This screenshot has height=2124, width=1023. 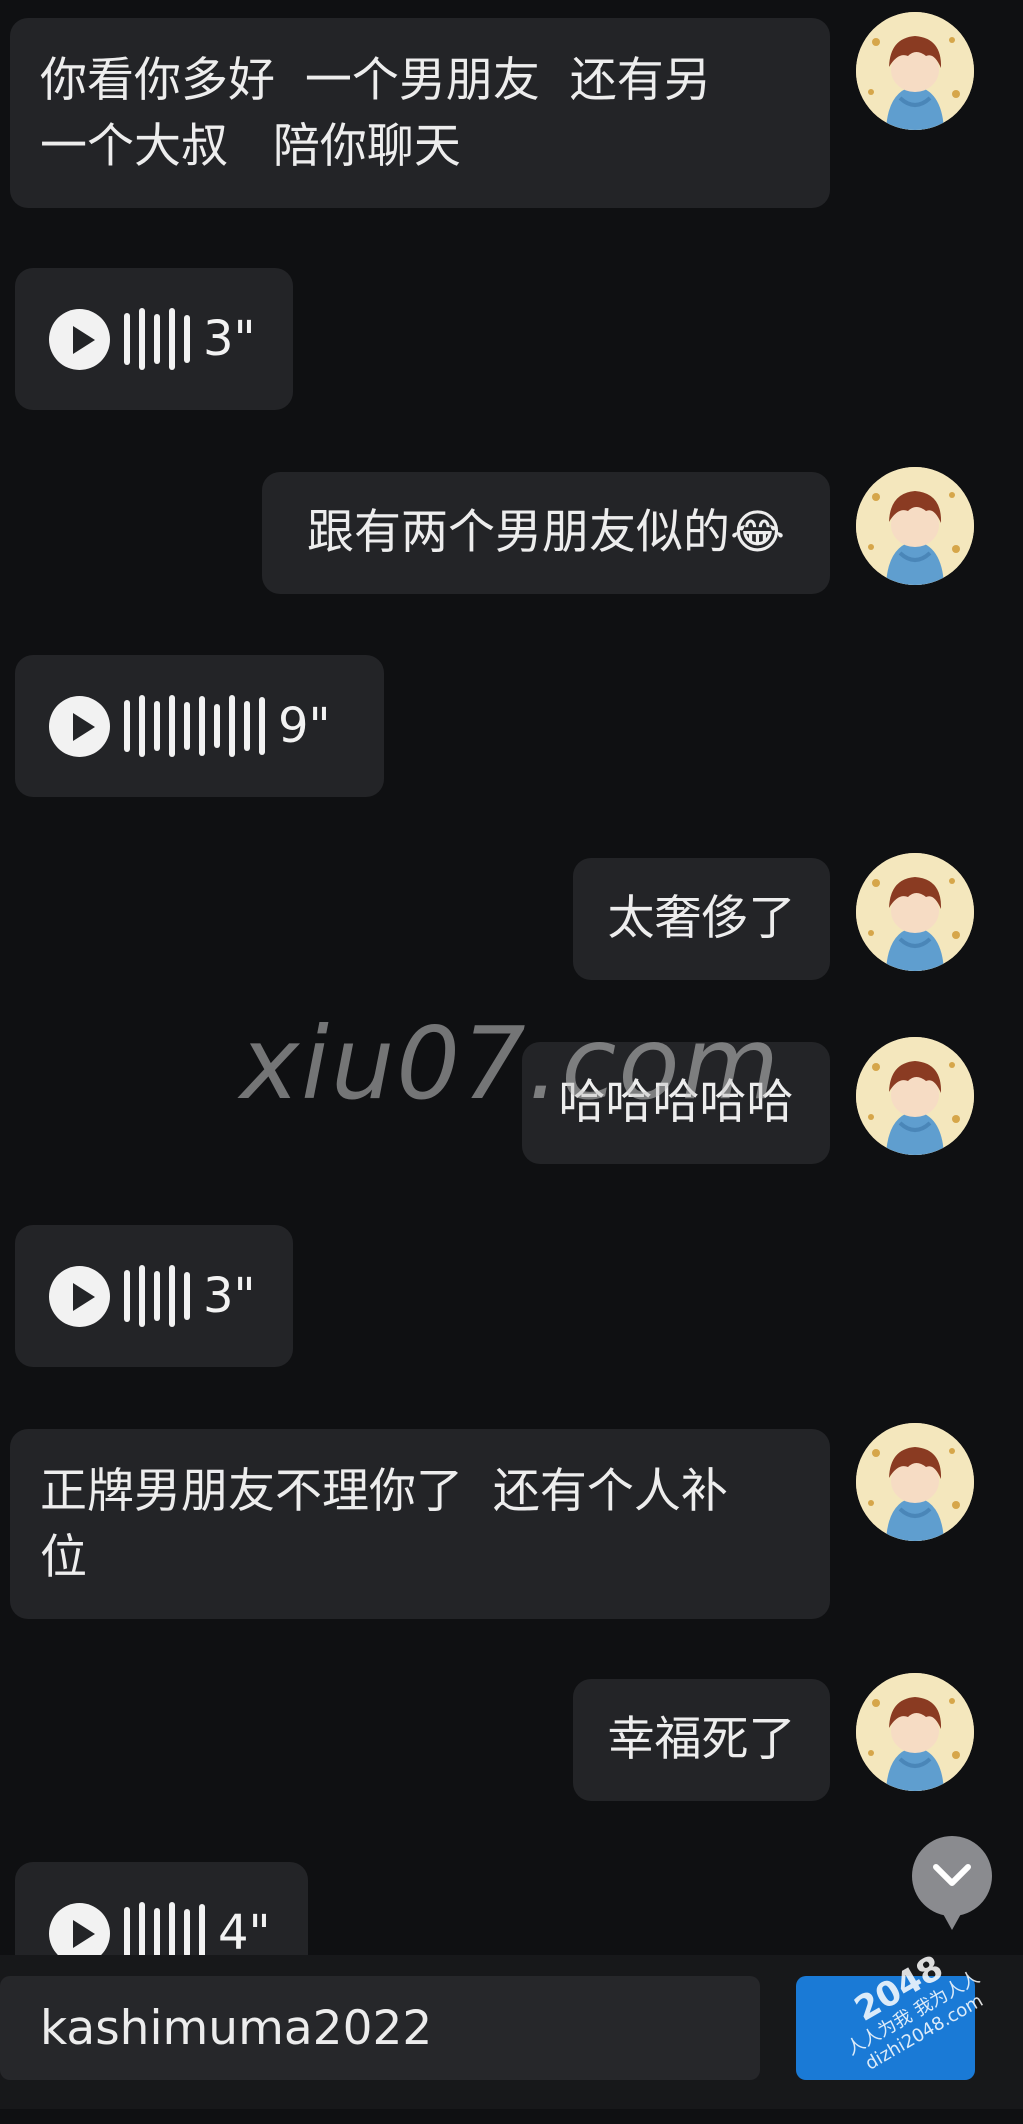 What do you see at coordinates (546, 533) in the screenshot?
I see `message-bubble: 跟有两个男朋友似的😂` at bounding box center [546, 533].